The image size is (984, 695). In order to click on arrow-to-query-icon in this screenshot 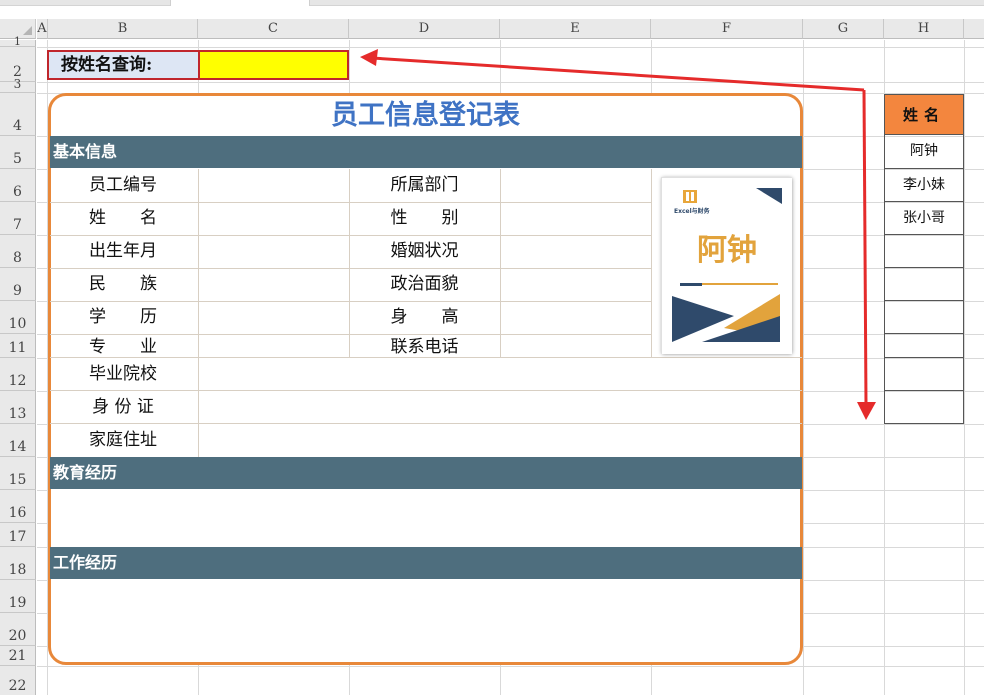, I will do `click(618, 74)`.